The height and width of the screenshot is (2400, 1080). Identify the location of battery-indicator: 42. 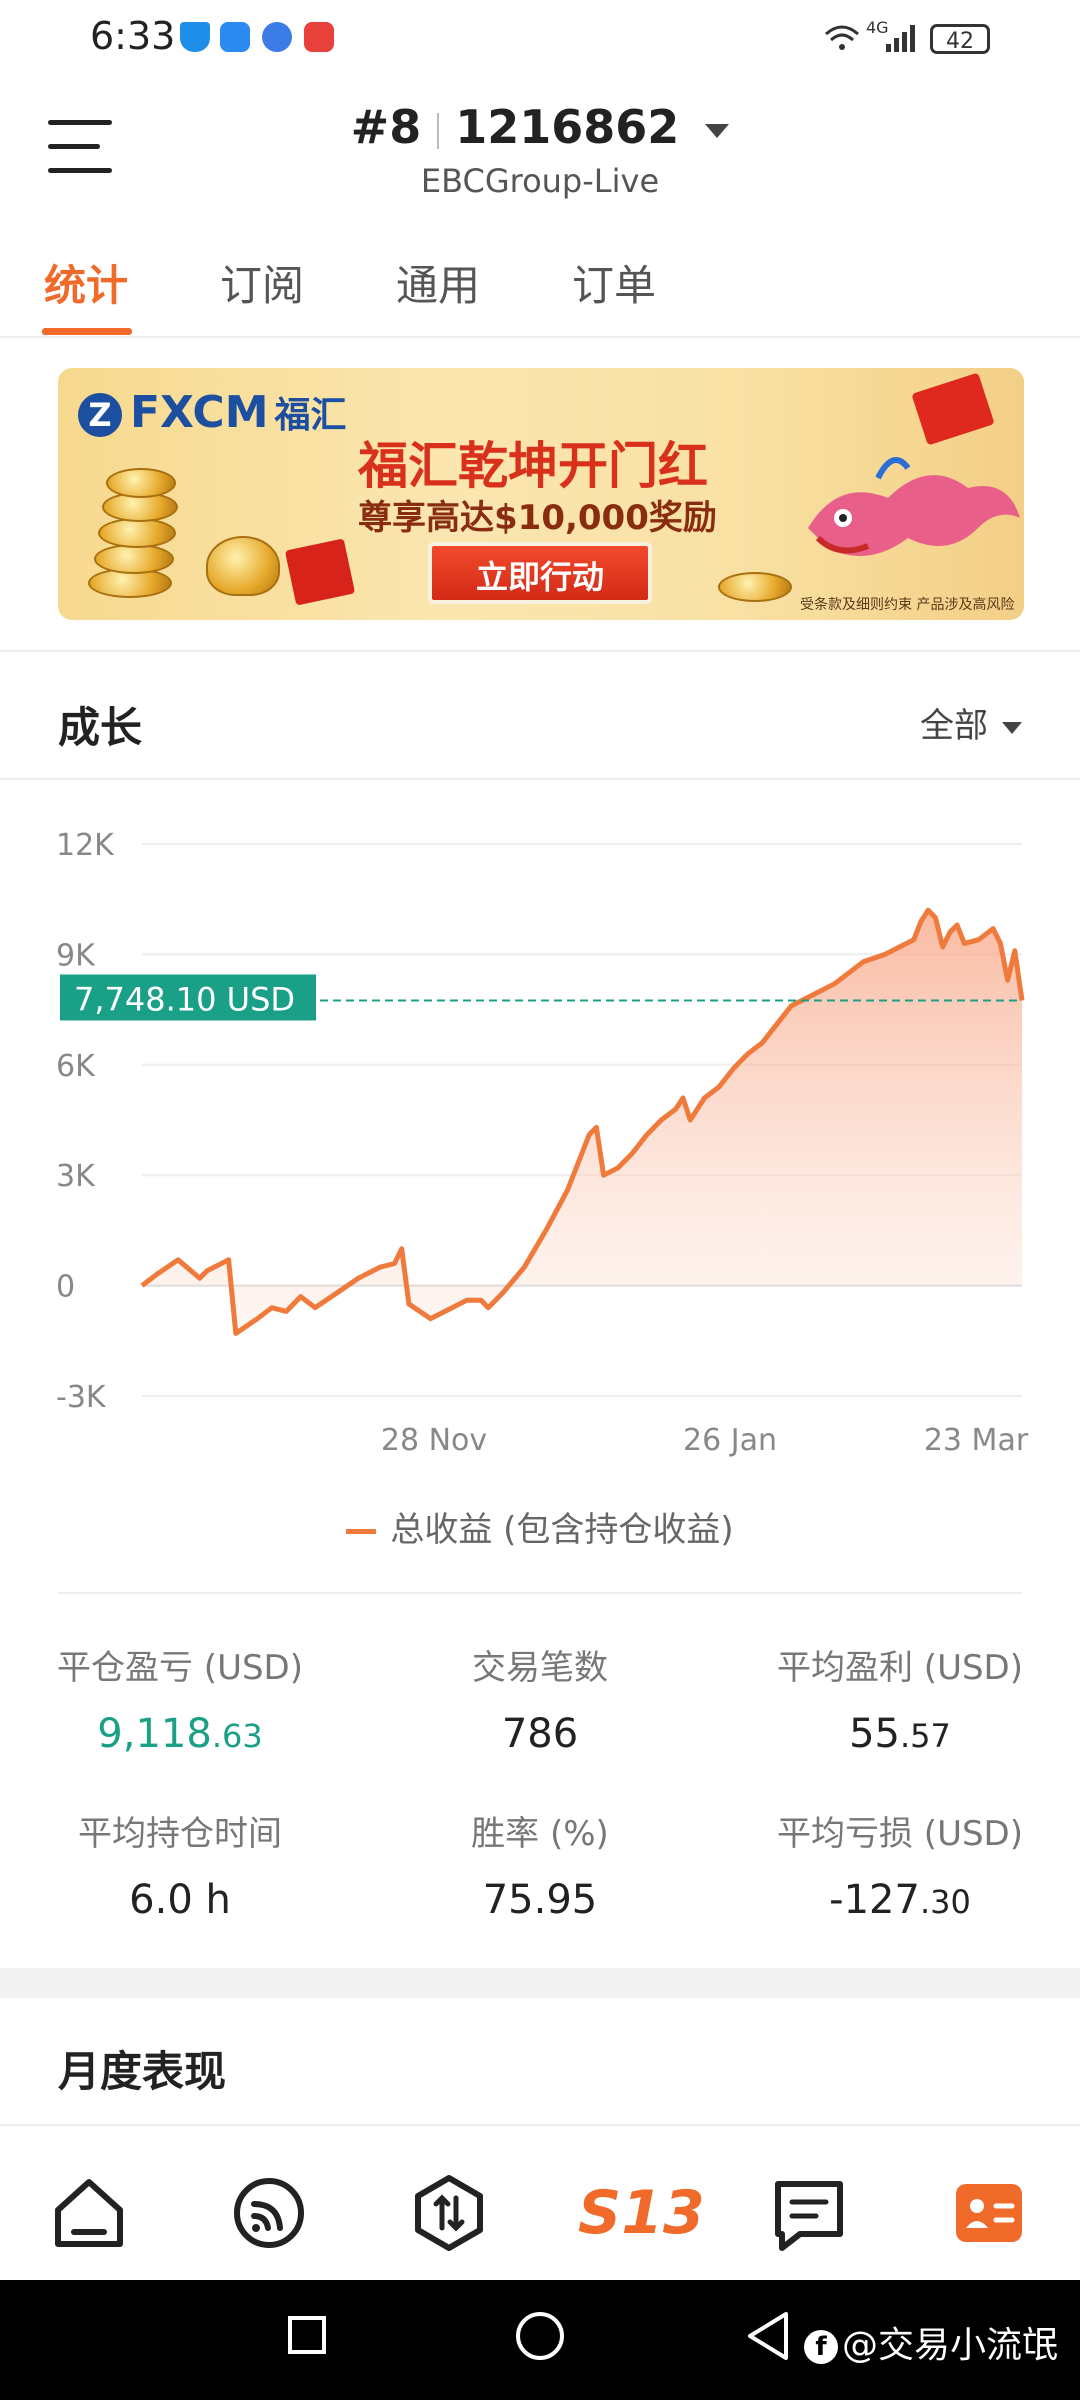
(960, 39).